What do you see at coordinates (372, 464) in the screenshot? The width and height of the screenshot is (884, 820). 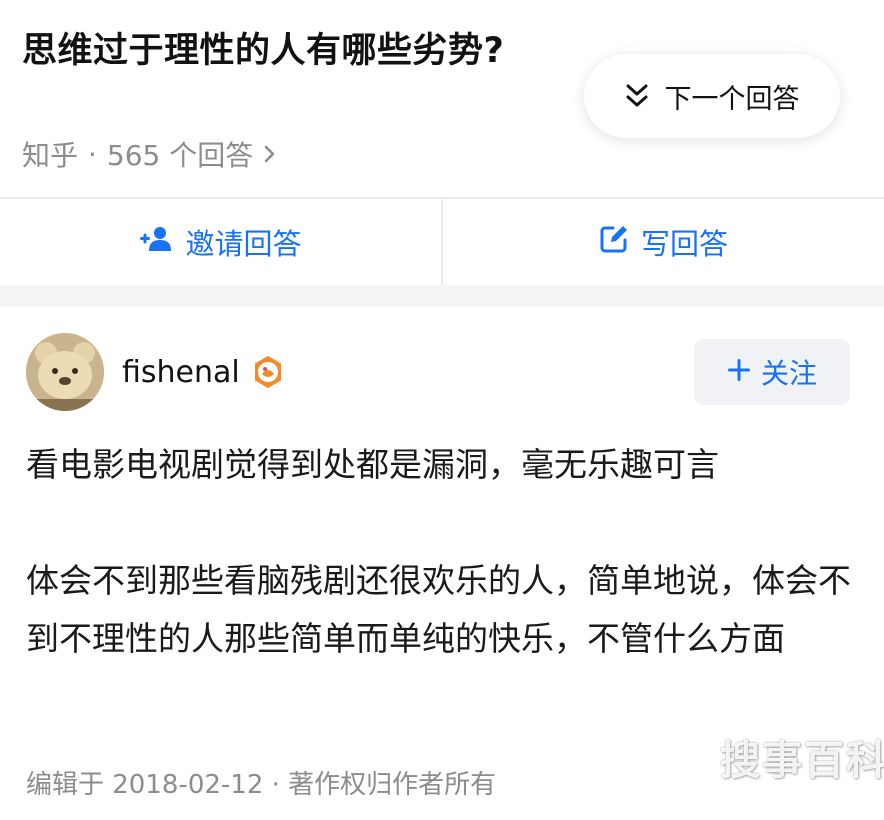 I see `answer-paragraph: 看电影电视剧觉得到处都是漏洞，毫无乐趣可言` at bounding box center [372, 464].